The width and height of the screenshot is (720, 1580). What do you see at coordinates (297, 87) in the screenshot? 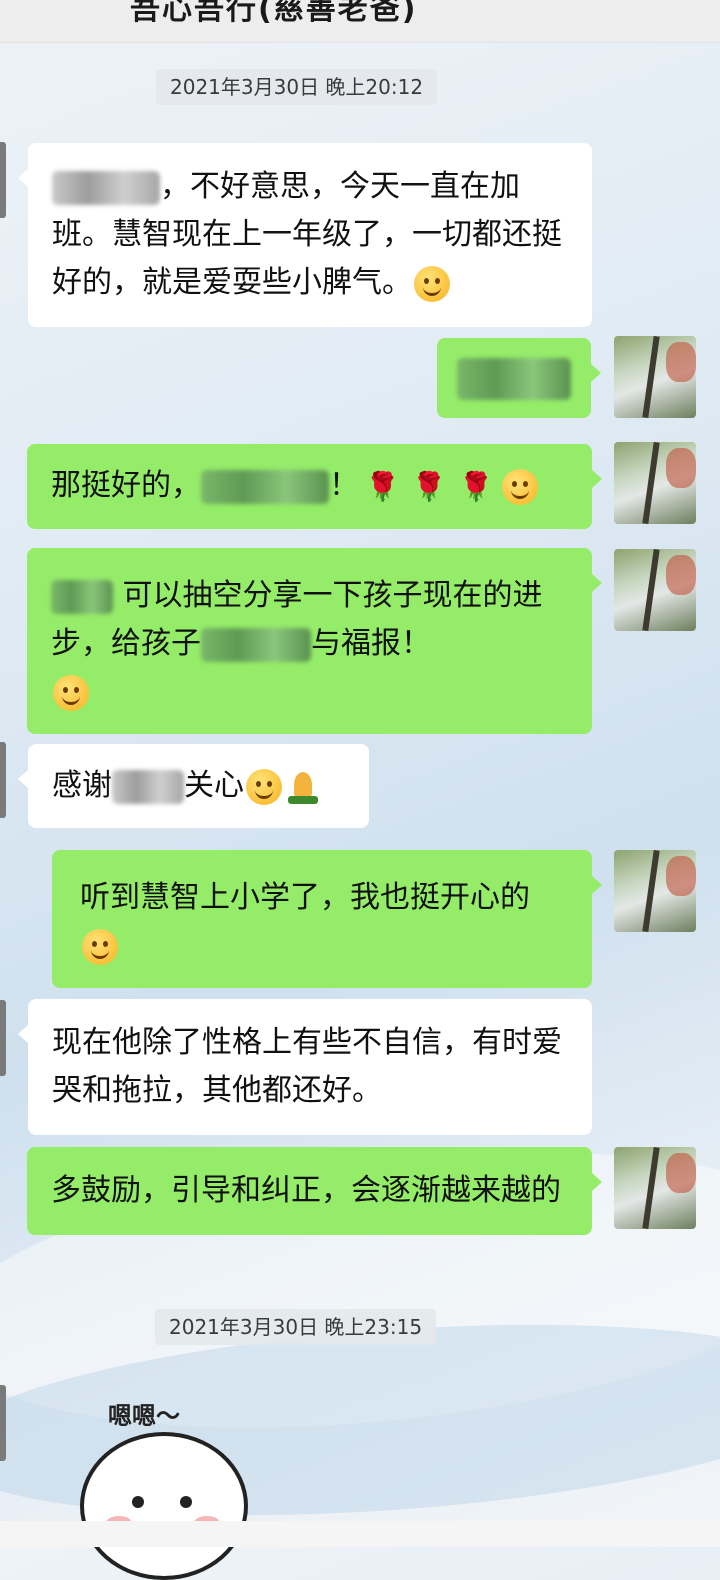
I see `timestamp: 2021年3月30日 晚上20:12` at bounding box center [297, 87].